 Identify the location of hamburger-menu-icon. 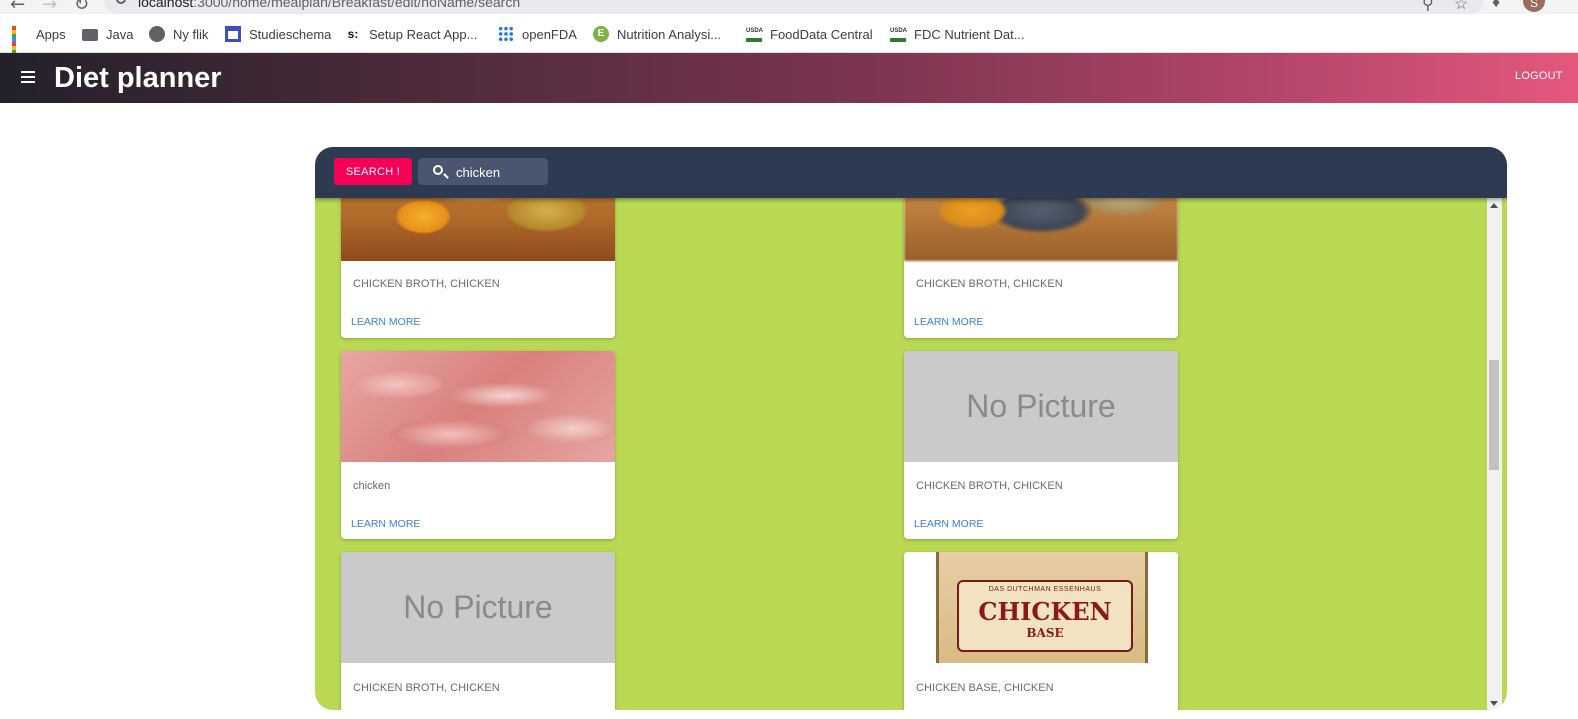
(28, 77).